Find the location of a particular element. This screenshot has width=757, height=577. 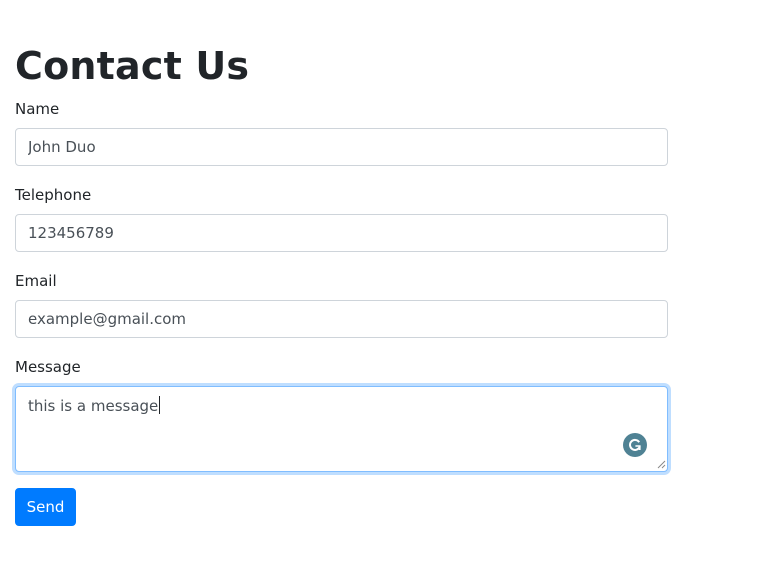

grammarly-icon is located at coordinates (635, 445).